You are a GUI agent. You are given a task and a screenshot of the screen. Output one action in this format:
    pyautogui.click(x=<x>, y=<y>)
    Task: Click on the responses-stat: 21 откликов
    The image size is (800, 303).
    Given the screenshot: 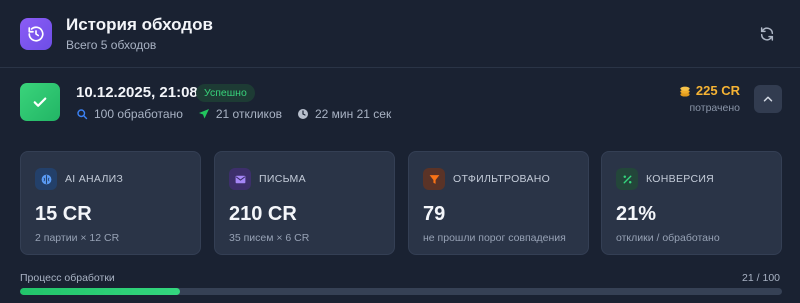 What is the action you would take?
    pyautogui.click(x=240, y=114)
    